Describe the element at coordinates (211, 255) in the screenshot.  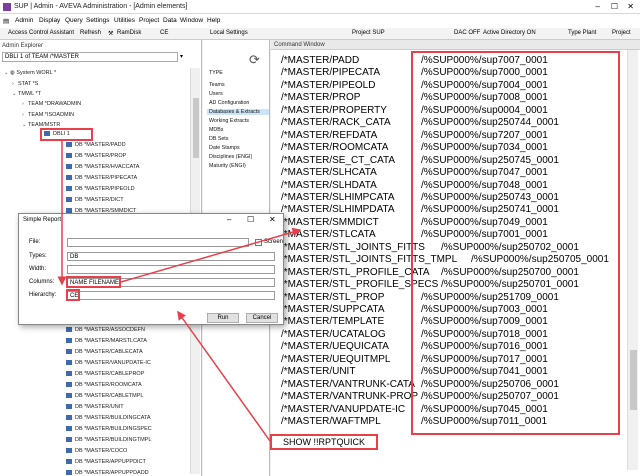
I see `arrow-columns-to-output` at that location.